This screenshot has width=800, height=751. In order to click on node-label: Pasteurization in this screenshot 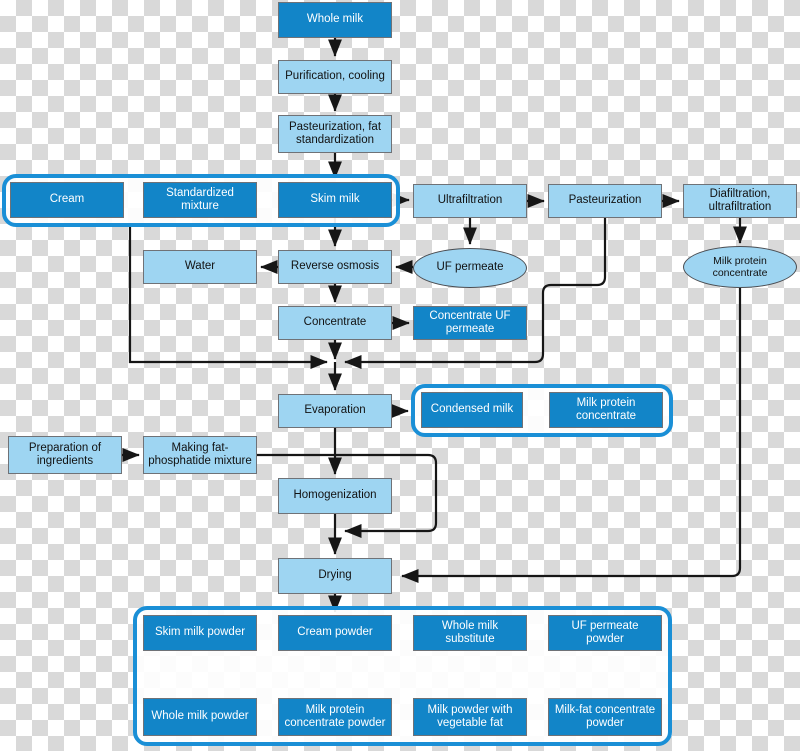, I will do `click(605, 200)`.